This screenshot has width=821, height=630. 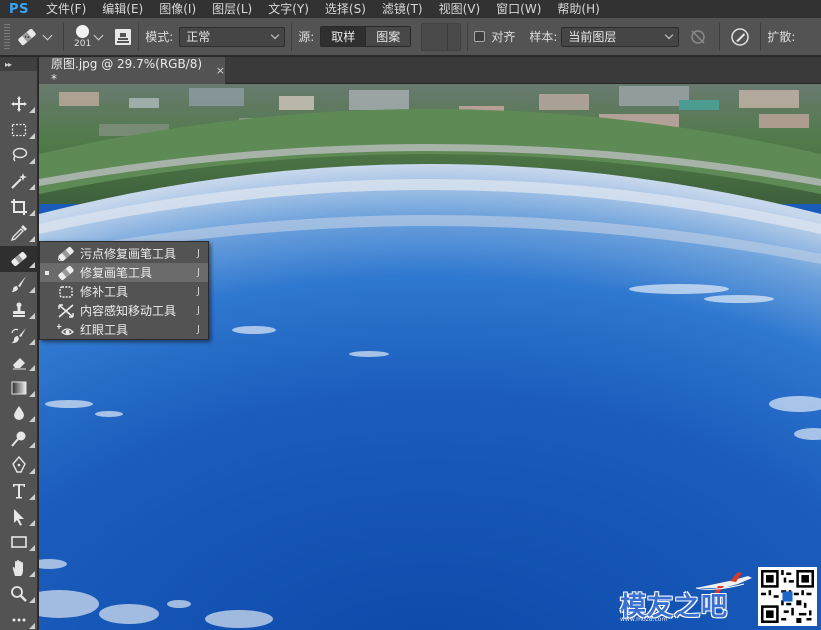 I want to click on sample-value: 当前图层, so click(x=592, y=37).